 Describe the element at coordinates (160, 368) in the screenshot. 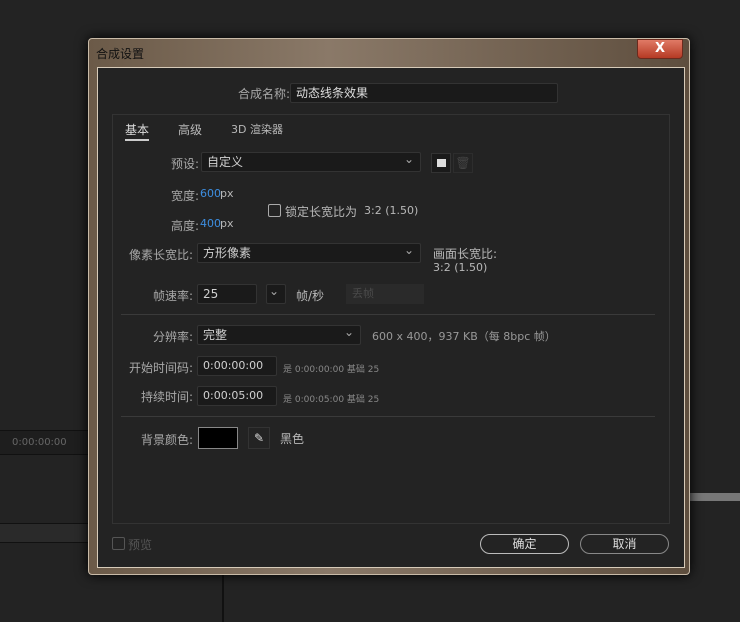

I see `start-timecode-label: 开始时间码:` at that location.